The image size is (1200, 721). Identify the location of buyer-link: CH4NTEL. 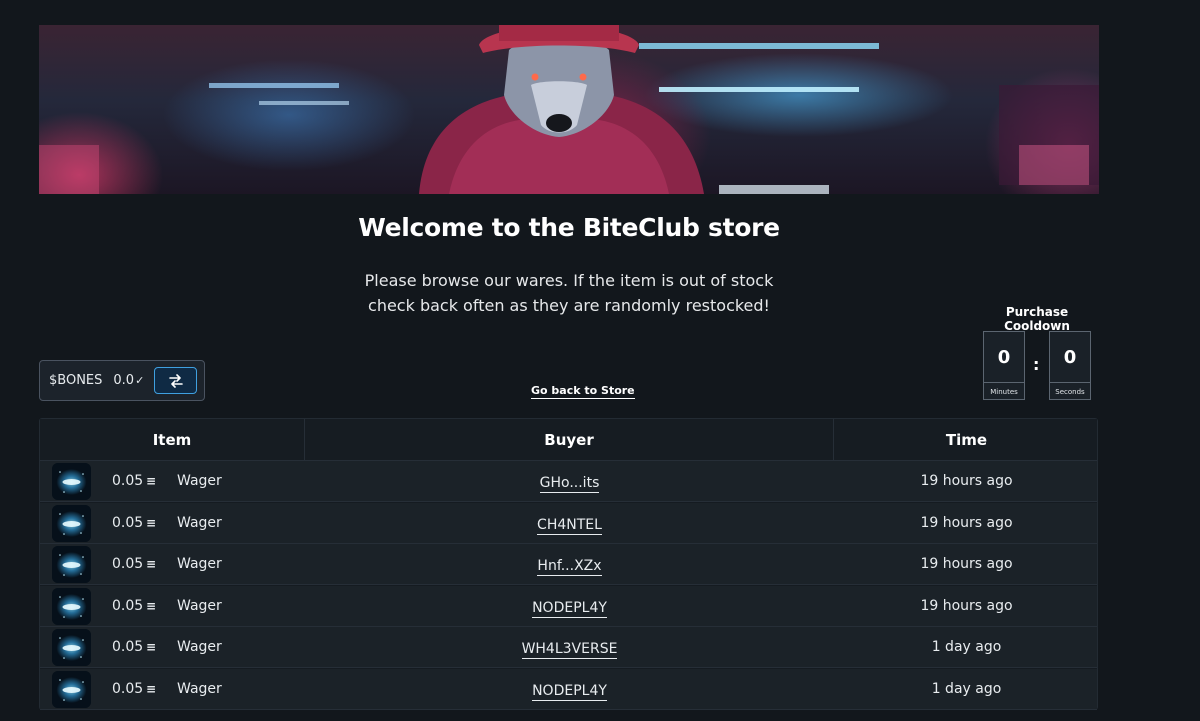
(569, 525).